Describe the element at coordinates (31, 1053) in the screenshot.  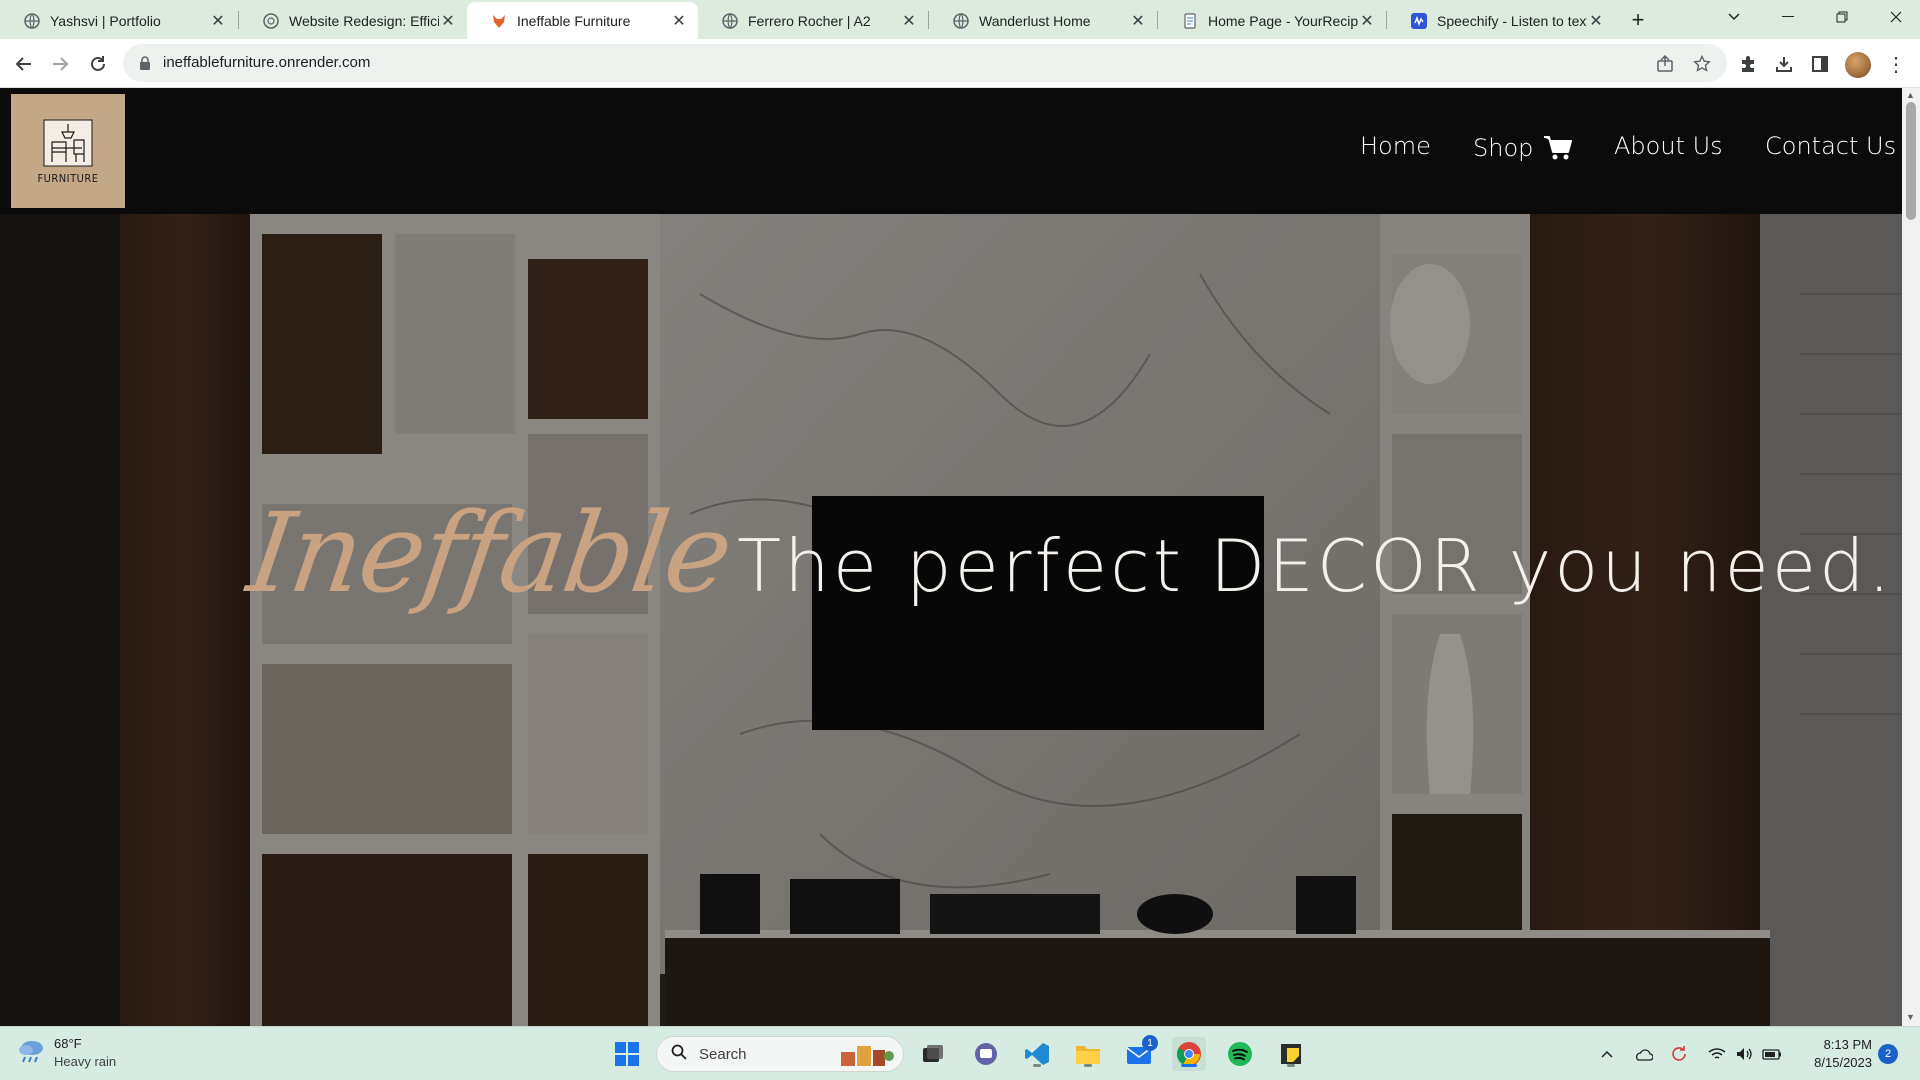
I see `rain-cloud-icon` at that location.